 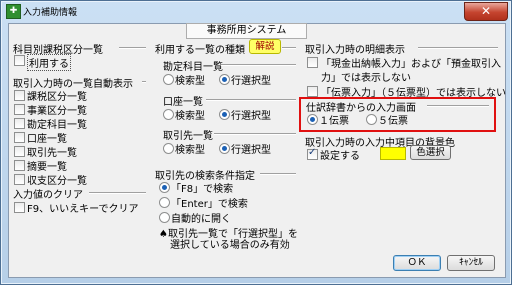 What do you see at coordinates (355, 50) in the screenshot?
I see `detail-display-title: 取引入力時の明細表示` at bounding box center [355, 50].